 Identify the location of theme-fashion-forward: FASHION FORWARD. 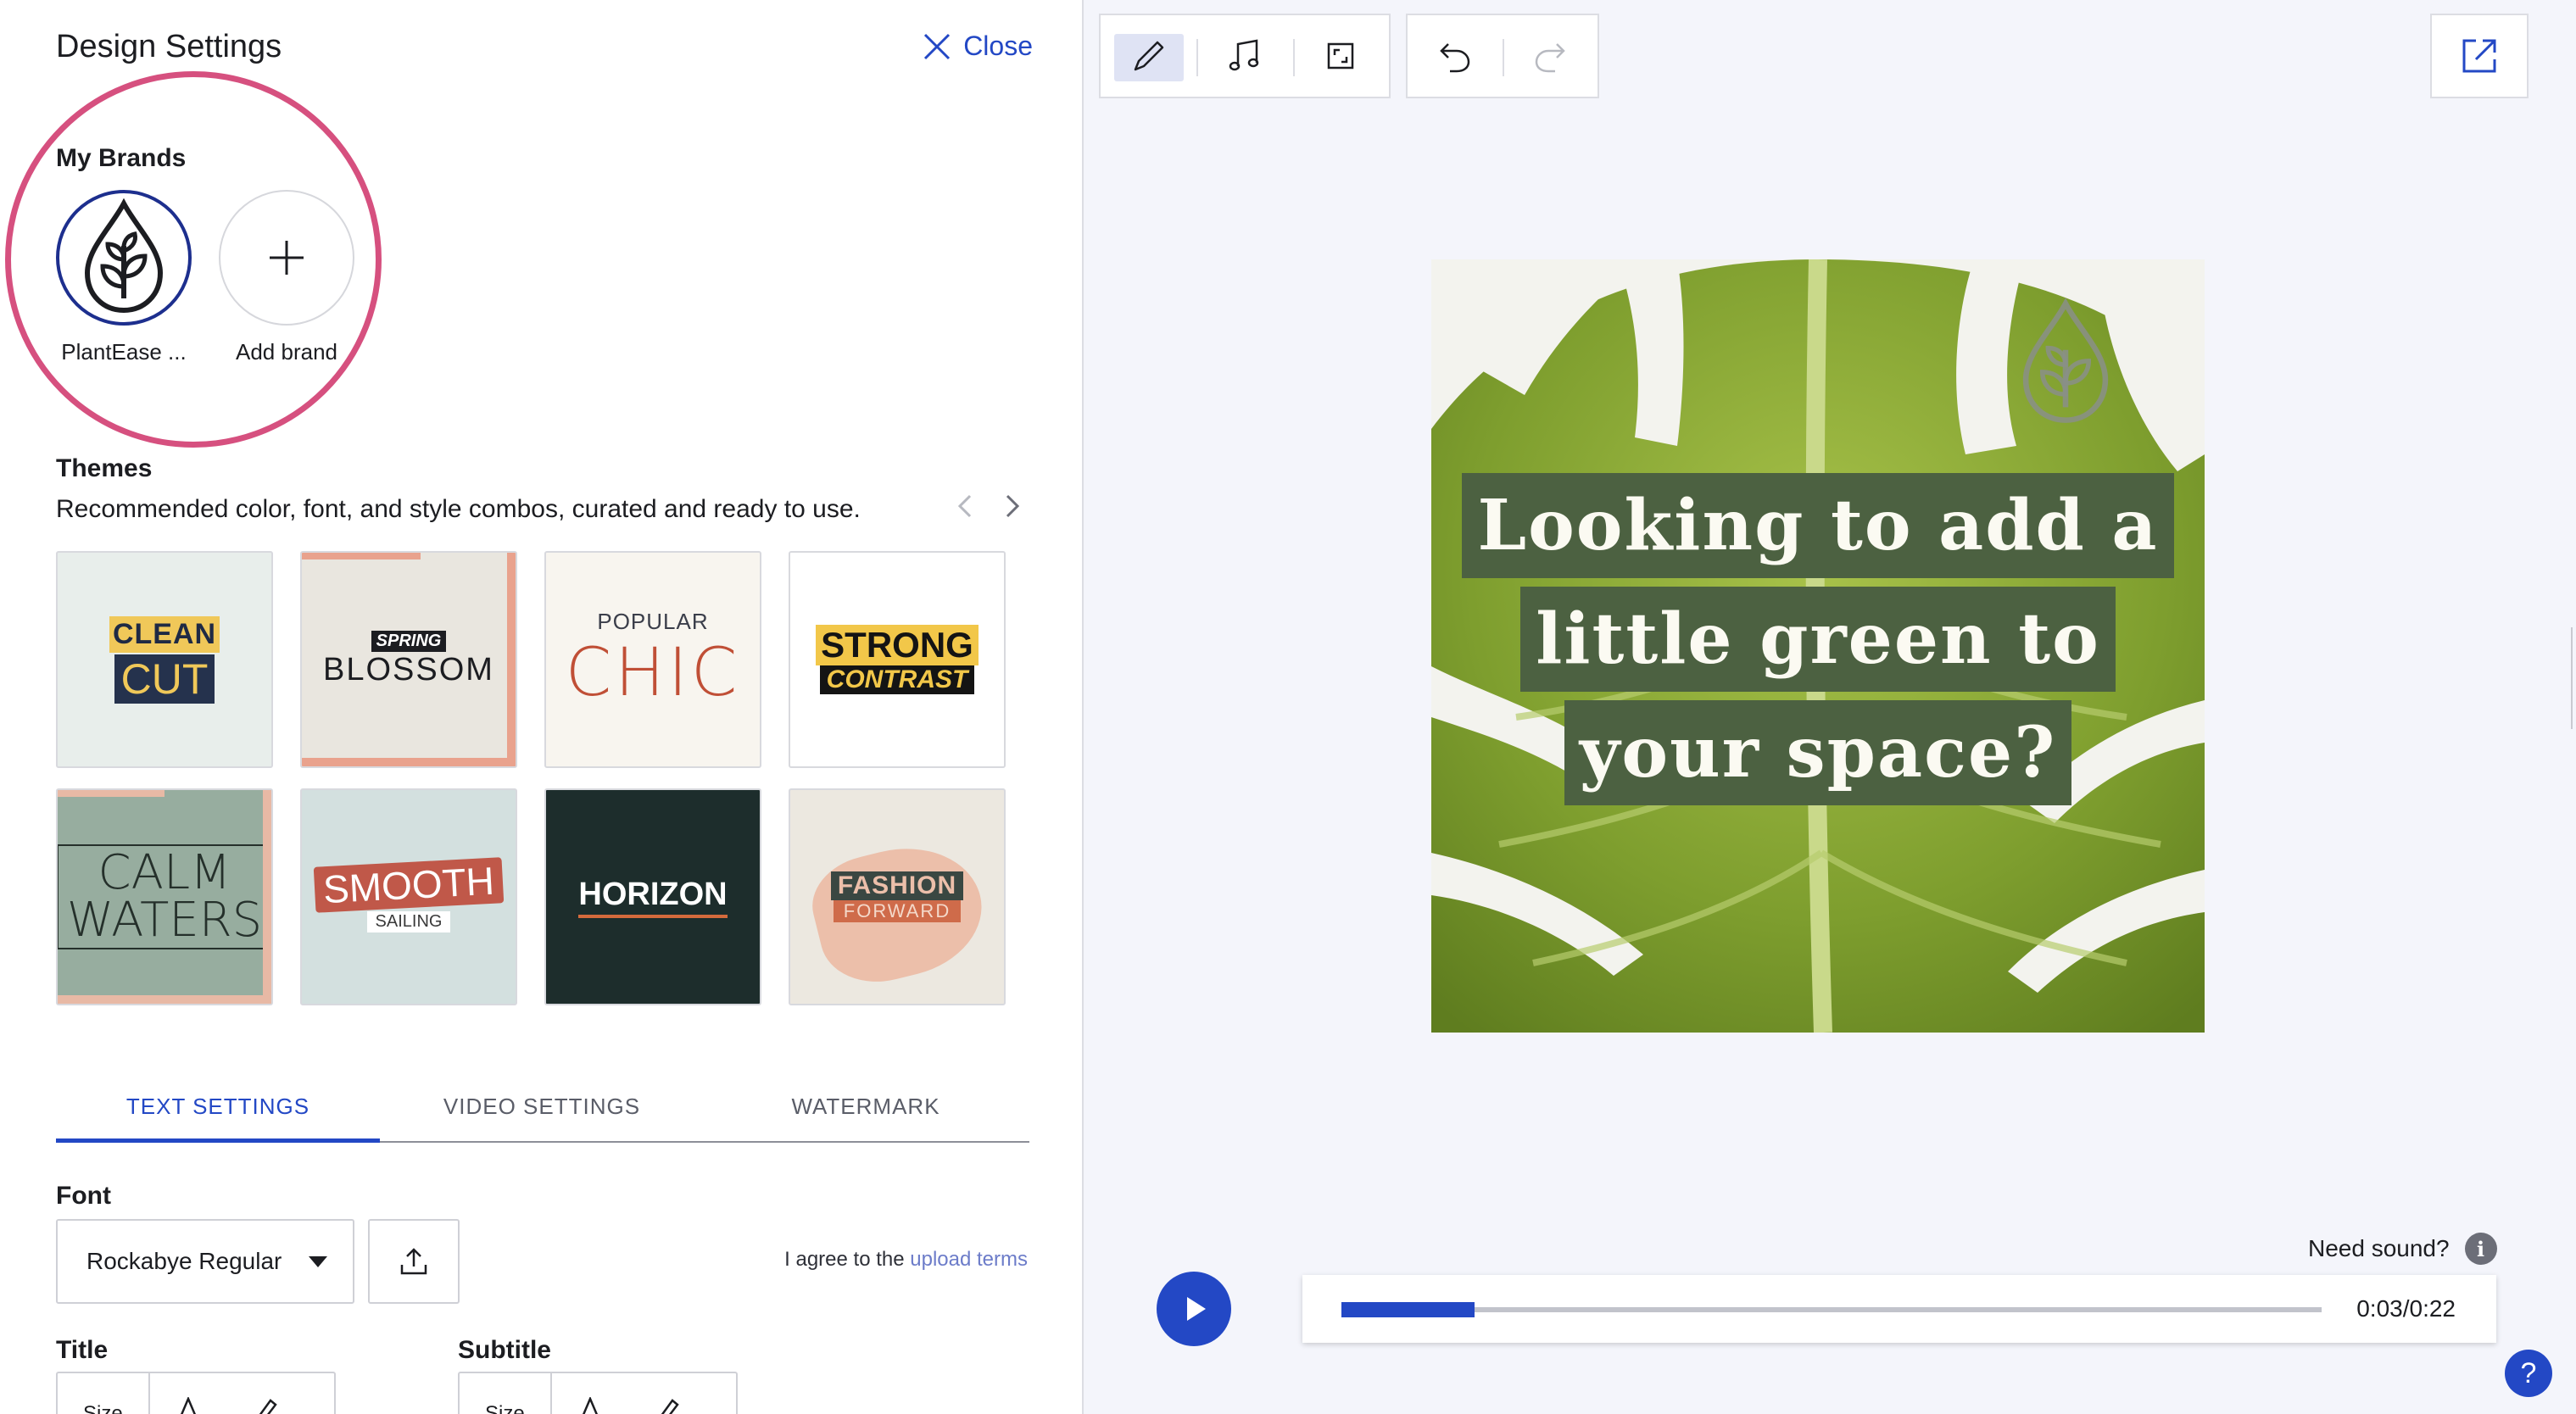
(897, 897).